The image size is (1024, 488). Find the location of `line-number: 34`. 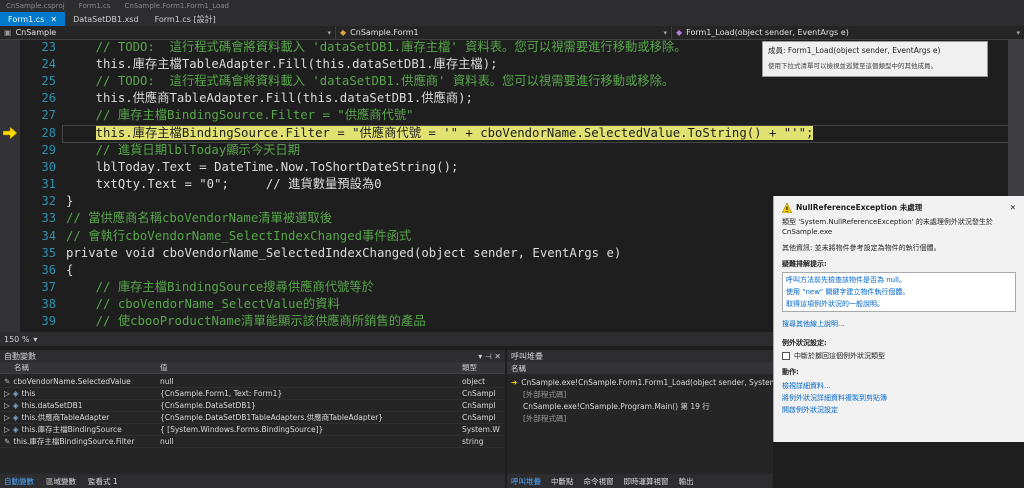

line-number: 34 is located at coordinates (48, 236).